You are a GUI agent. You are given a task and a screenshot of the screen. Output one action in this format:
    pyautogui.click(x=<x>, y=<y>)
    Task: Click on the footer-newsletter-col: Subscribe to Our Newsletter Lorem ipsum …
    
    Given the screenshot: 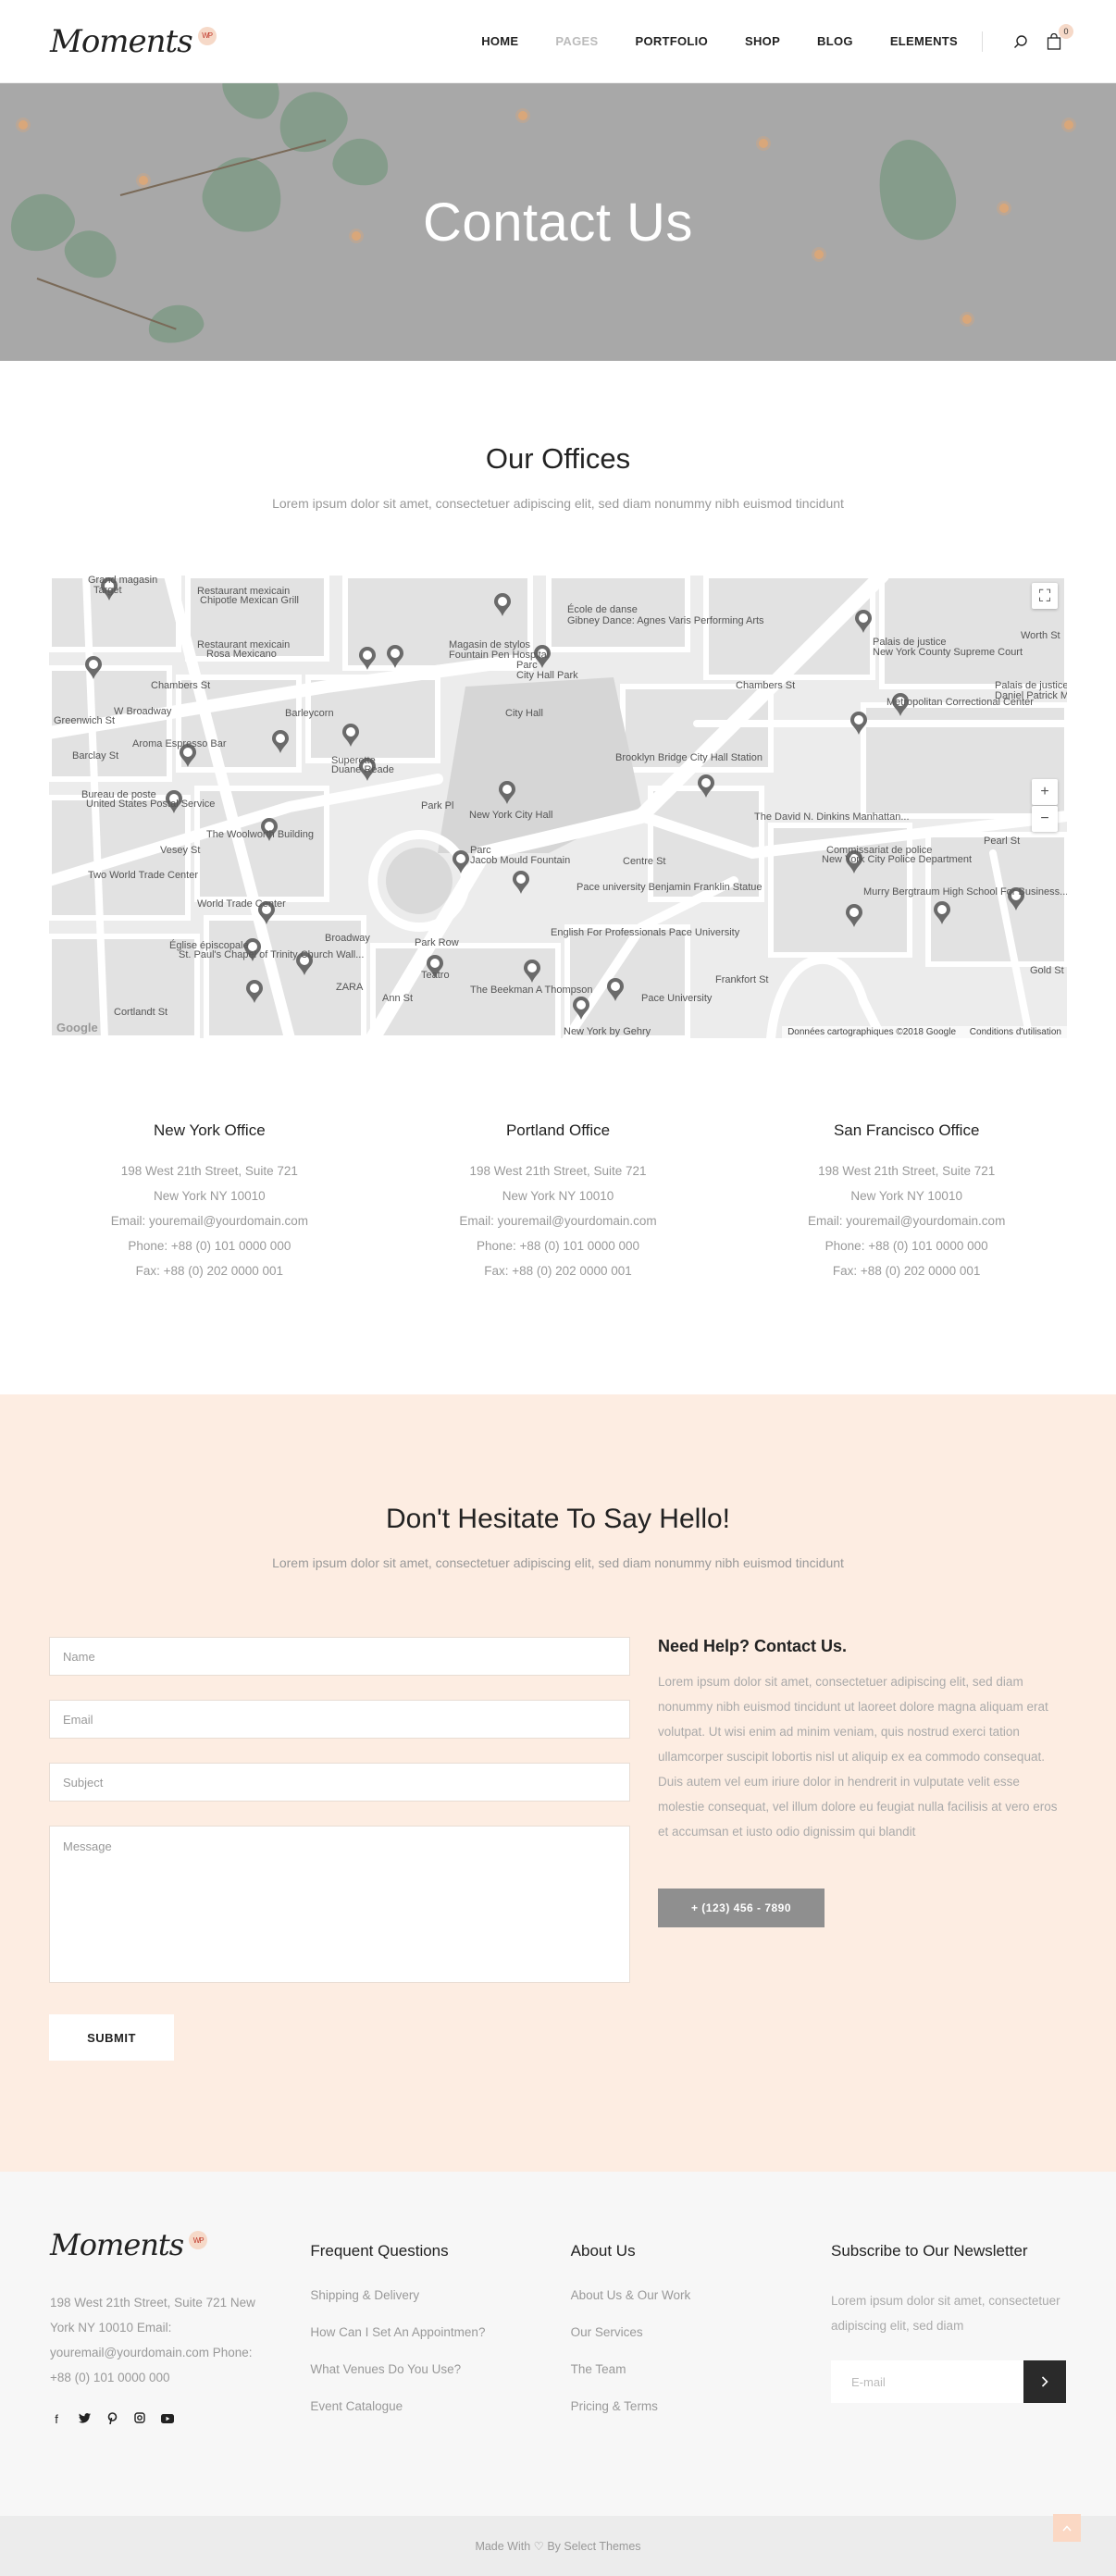 What is the action you would take?
    pyautogui.click(x=948, y=2371)
    